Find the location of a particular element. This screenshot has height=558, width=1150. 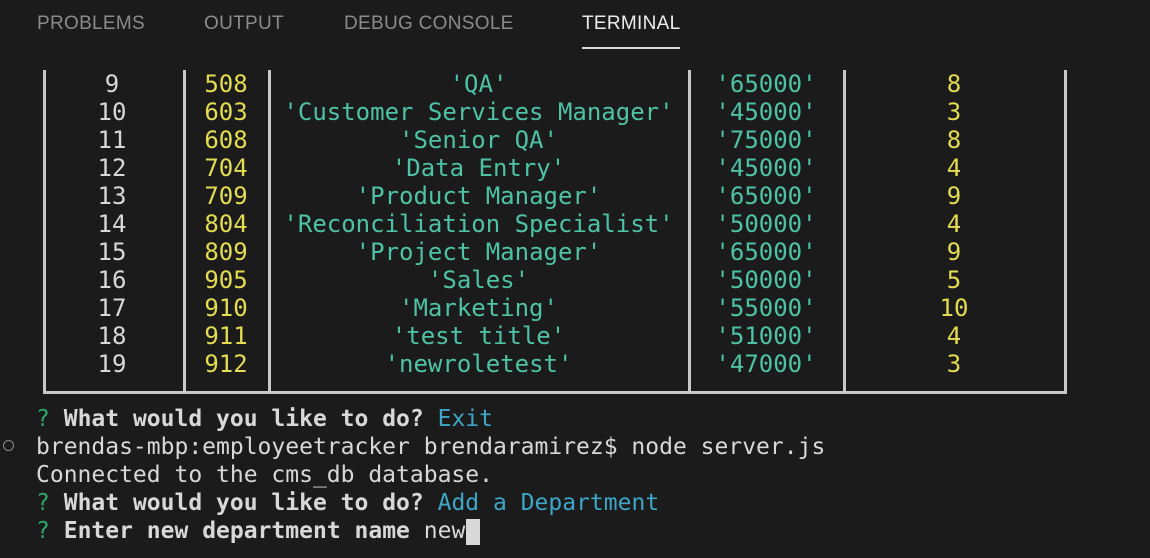

row-index: 12 is located at coordinates (112, 168).